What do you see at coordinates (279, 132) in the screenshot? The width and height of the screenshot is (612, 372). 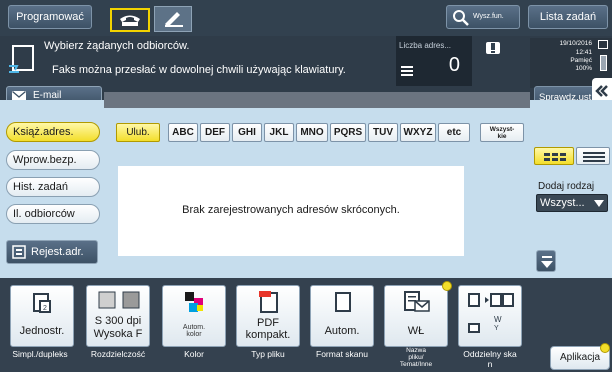 I see `tab-jkl: JKL` at bounding box center [279, 132].